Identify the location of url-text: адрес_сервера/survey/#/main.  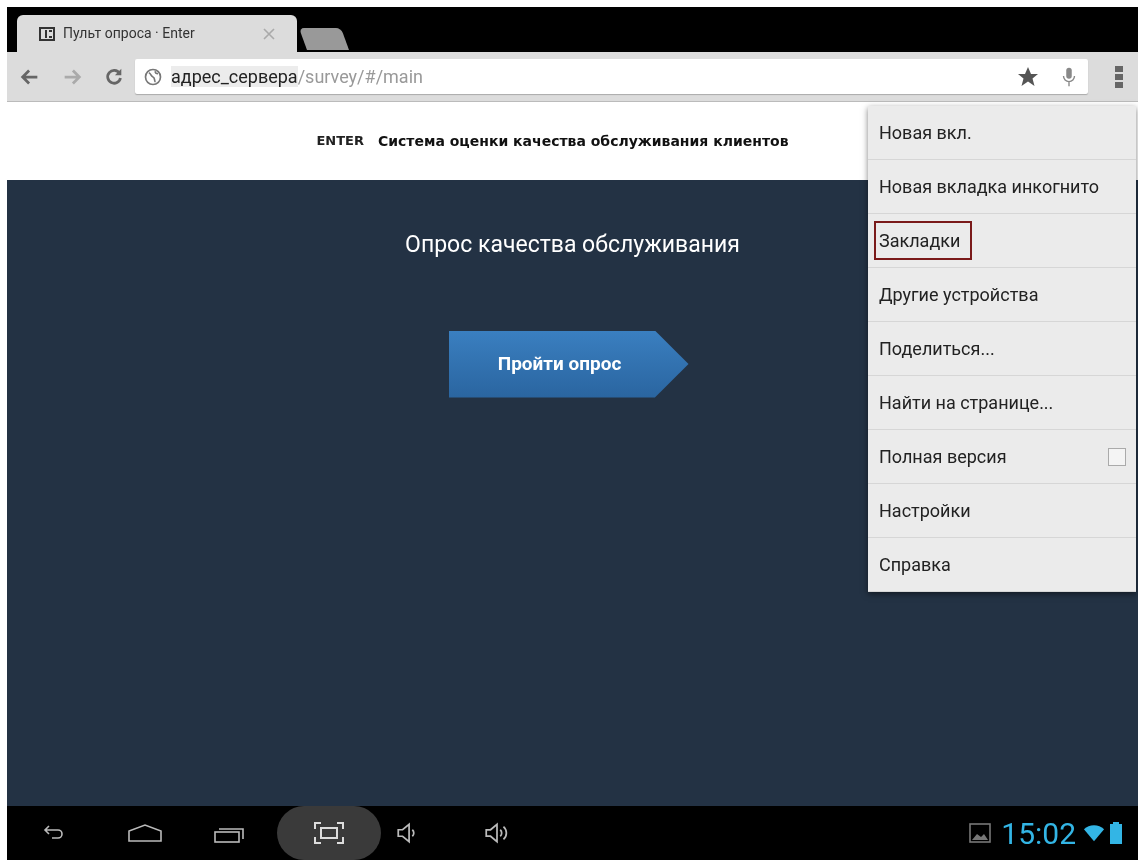
(297, 77).